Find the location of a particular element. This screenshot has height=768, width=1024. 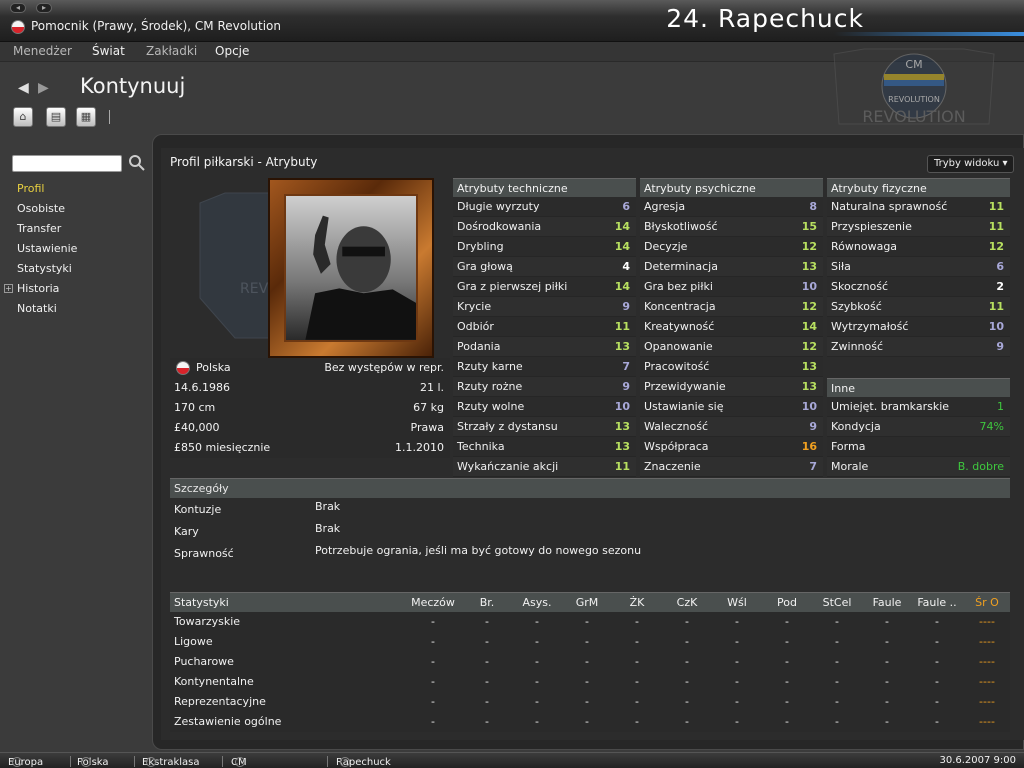

technical-attribute-row: Gra głową 4 is located at coordinates (544, 267).